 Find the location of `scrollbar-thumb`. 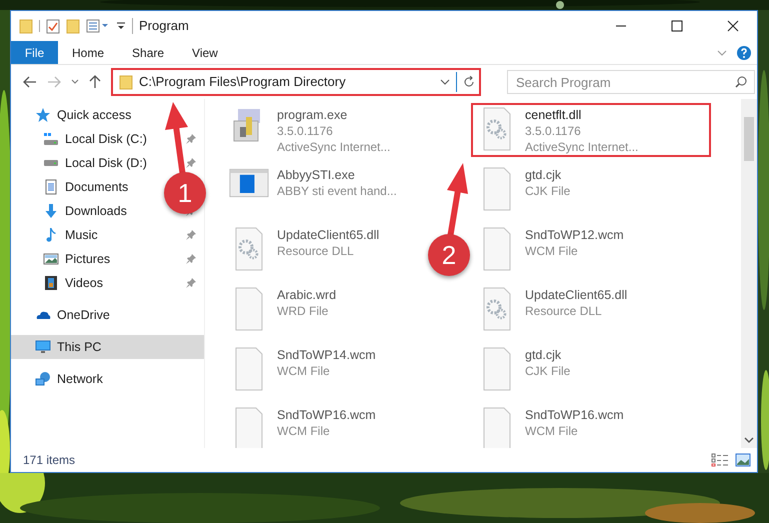

scrollbar-thumb is located at coordinates (749, 139).